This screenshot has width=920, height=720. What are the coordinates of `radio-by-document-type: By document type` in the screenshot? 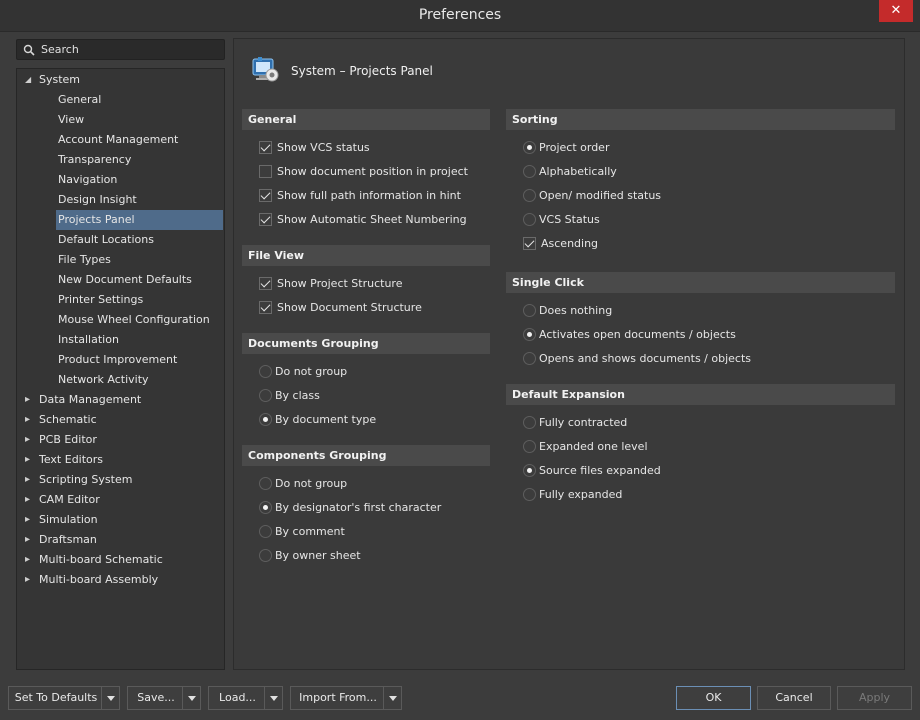 It's located at (317, 420).